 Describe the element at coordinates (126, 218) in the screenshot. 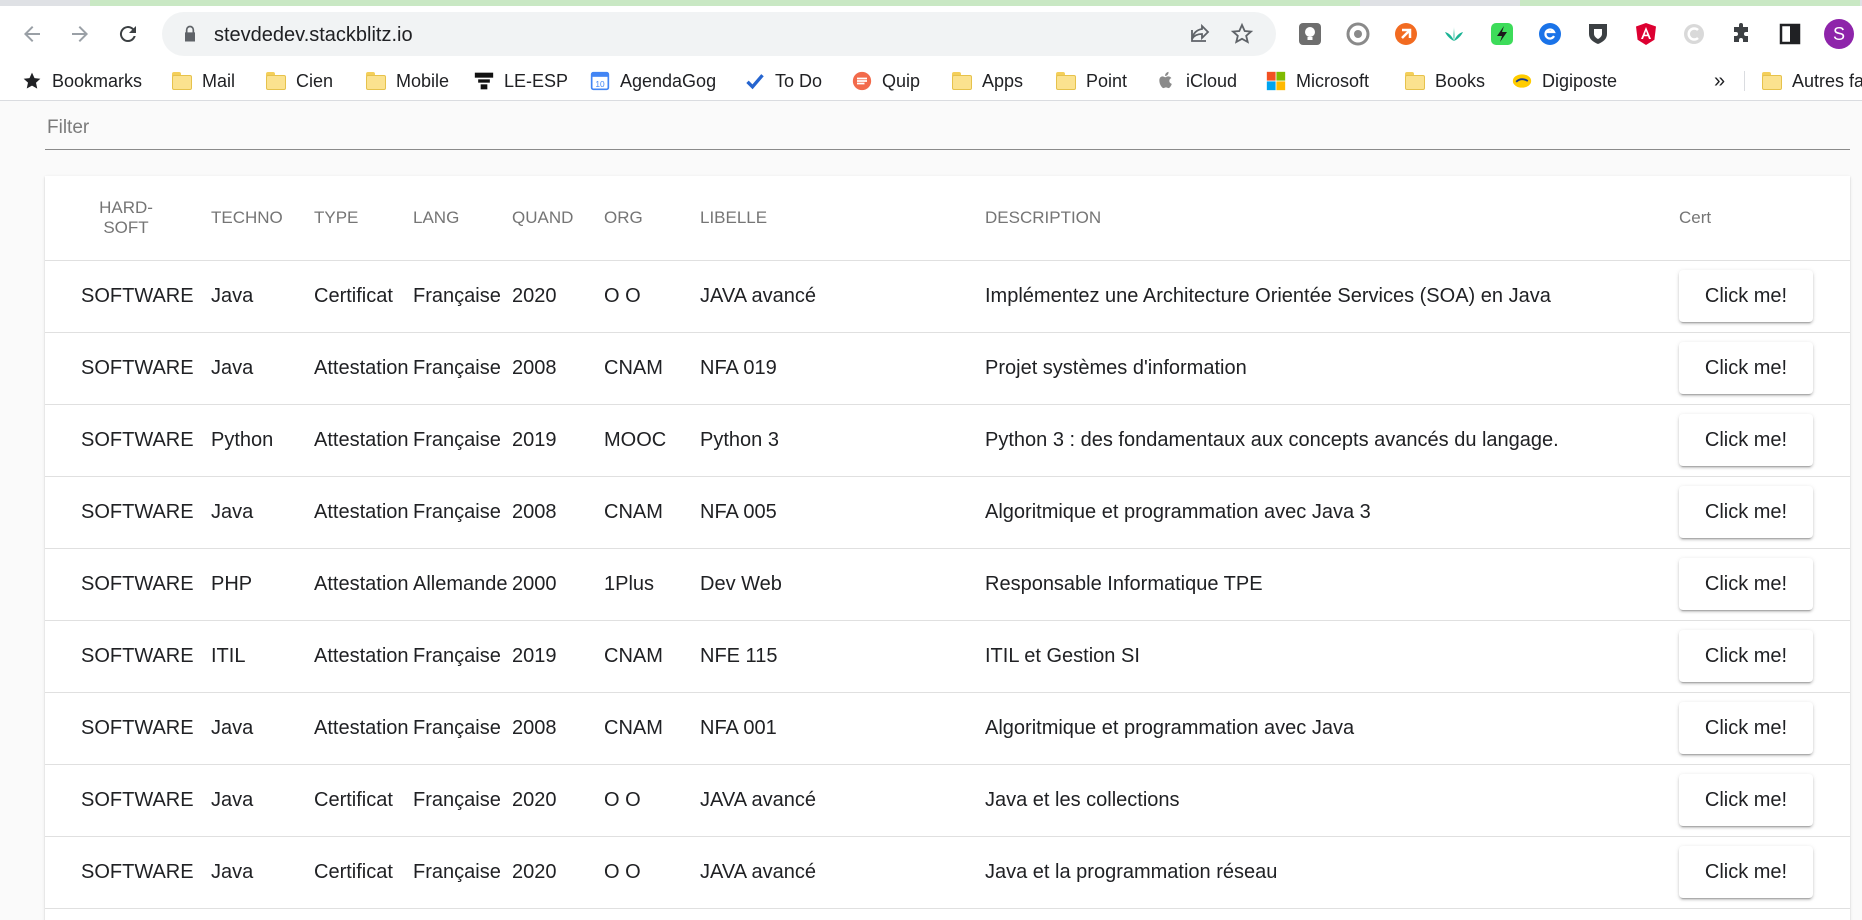

I see `header-hardsoft: HARD-SOFT` at that location.